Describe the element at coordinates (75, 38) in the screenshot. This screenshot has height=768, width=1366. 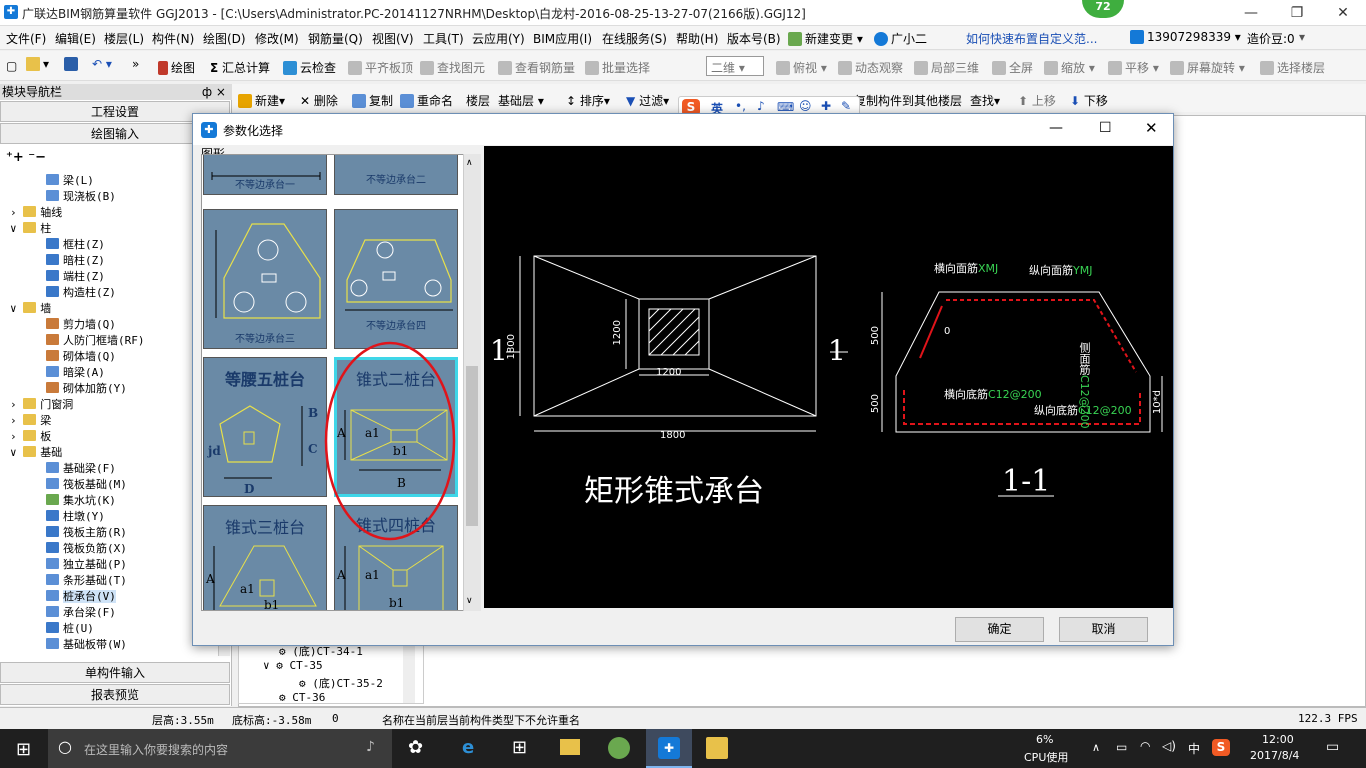
I see `menu-edit: 编辑(E)` at that location.